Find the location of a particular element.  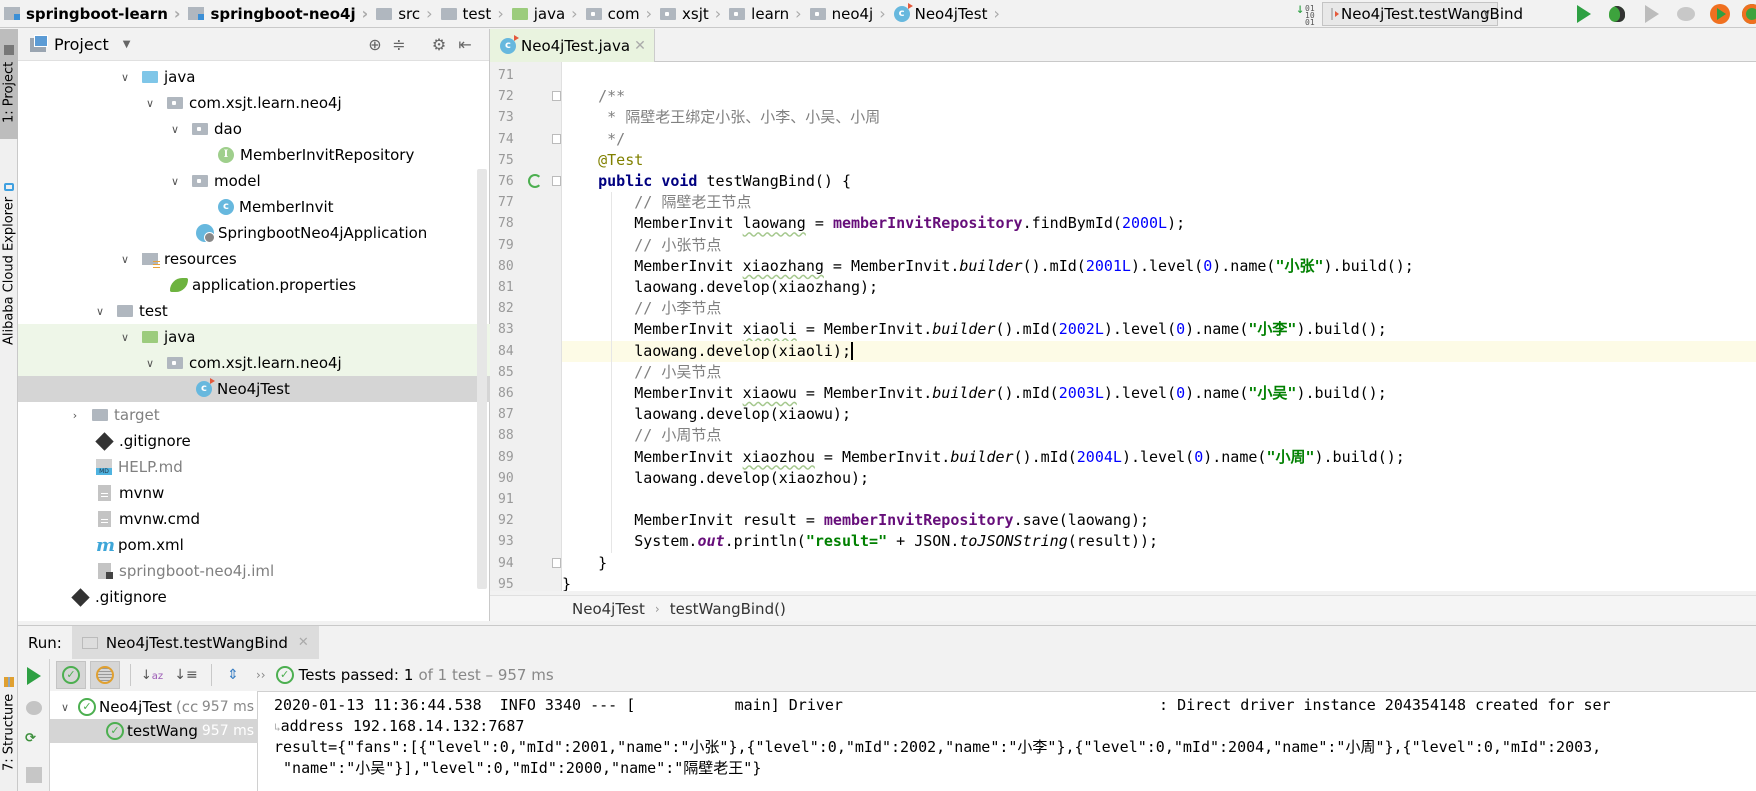

tree-item-model: ∨ model is located at coordinates (254, 181).